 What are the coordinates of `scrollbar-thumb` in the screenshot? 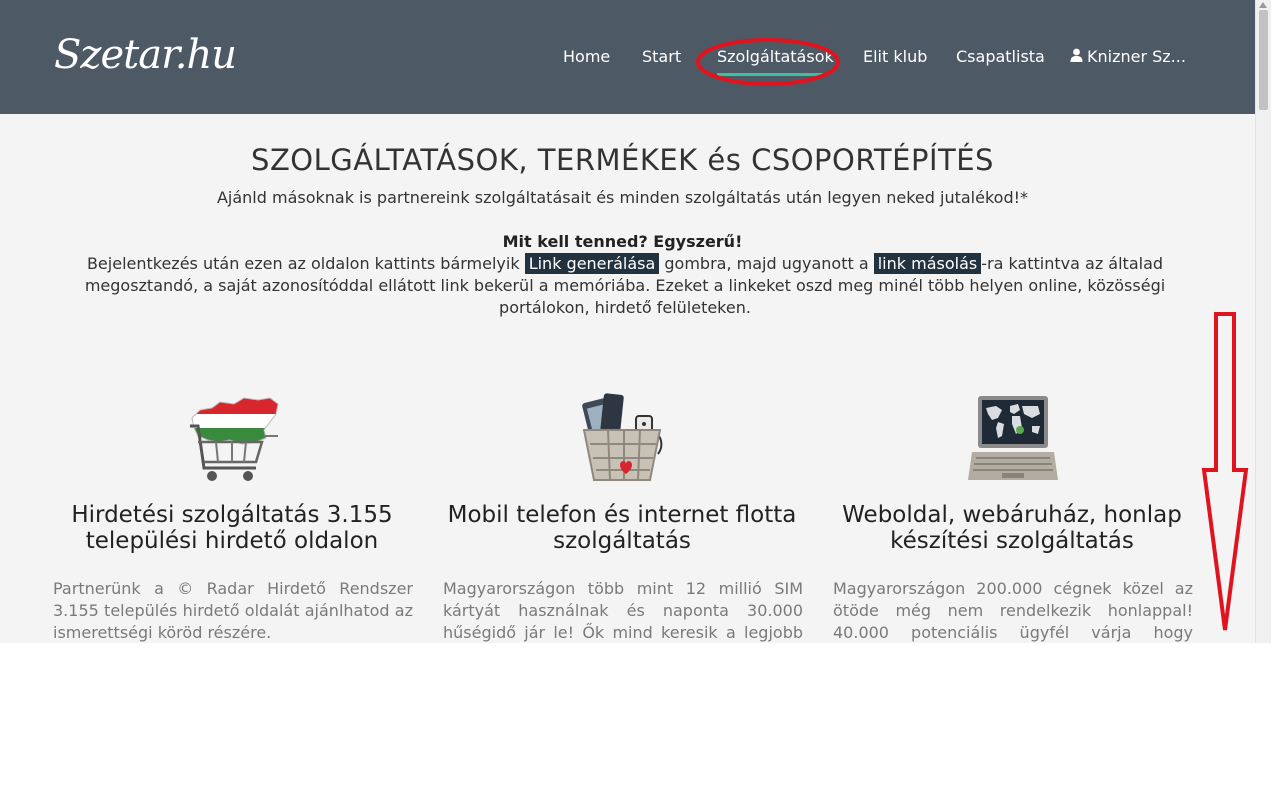 It's located at (1263, 60).